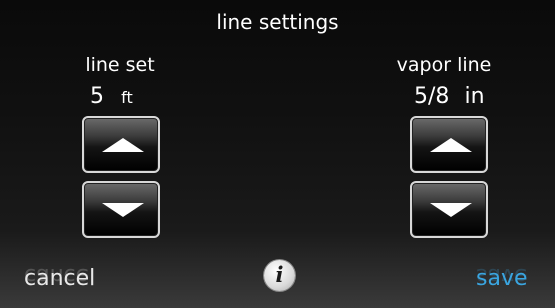  I want to click on info-button: i, so click(279, 275).